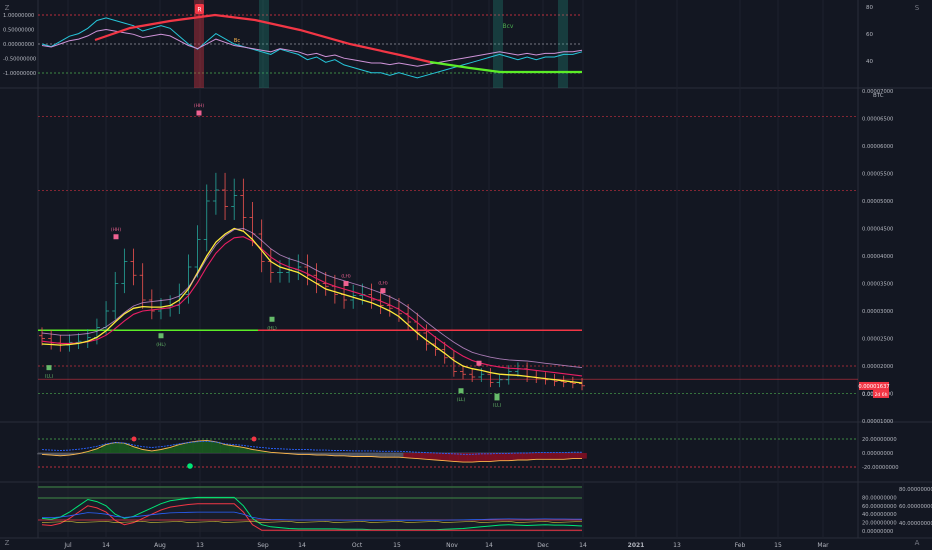 The height and width of the screenshot is (550, 932). Describe the element at coordinates (877, 454) in the screenshot. I see `osc1-tick: 0.00000000` at that location.